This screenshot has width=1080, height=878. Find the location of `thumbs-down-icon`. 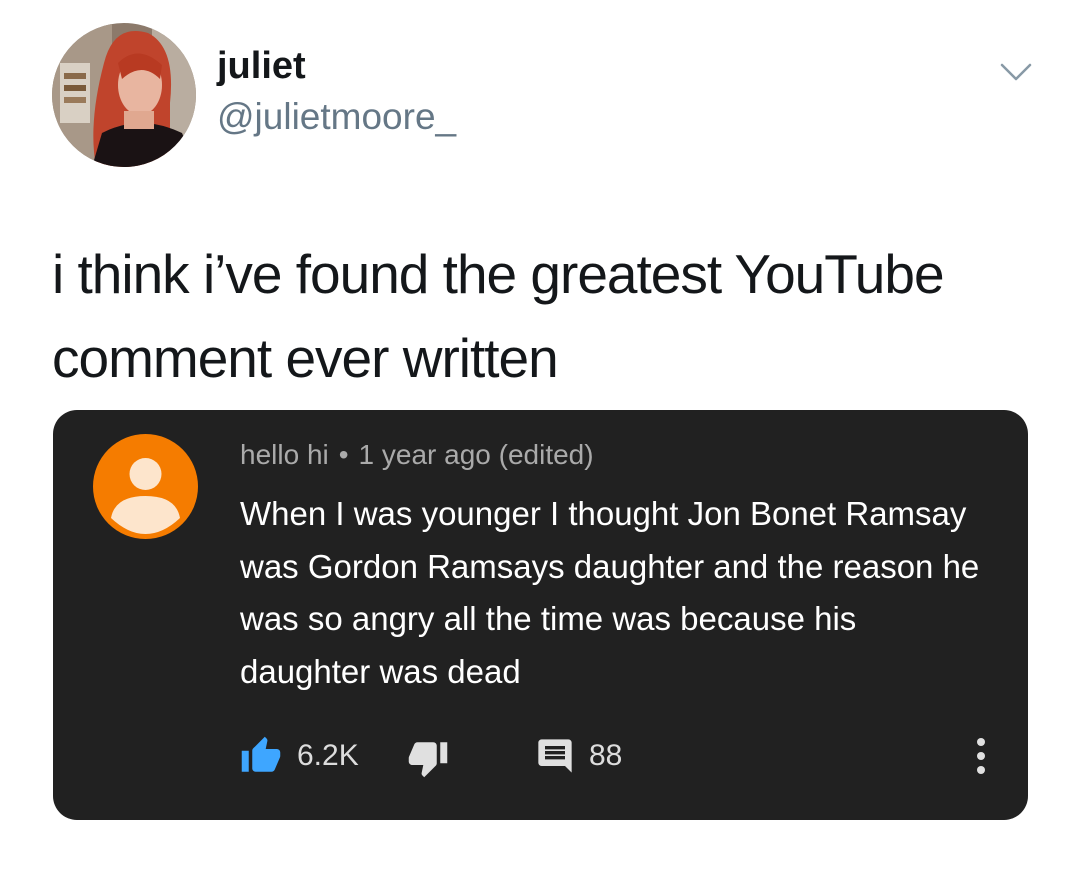

thumbs-down-icon is located at coordinates (428, 758).